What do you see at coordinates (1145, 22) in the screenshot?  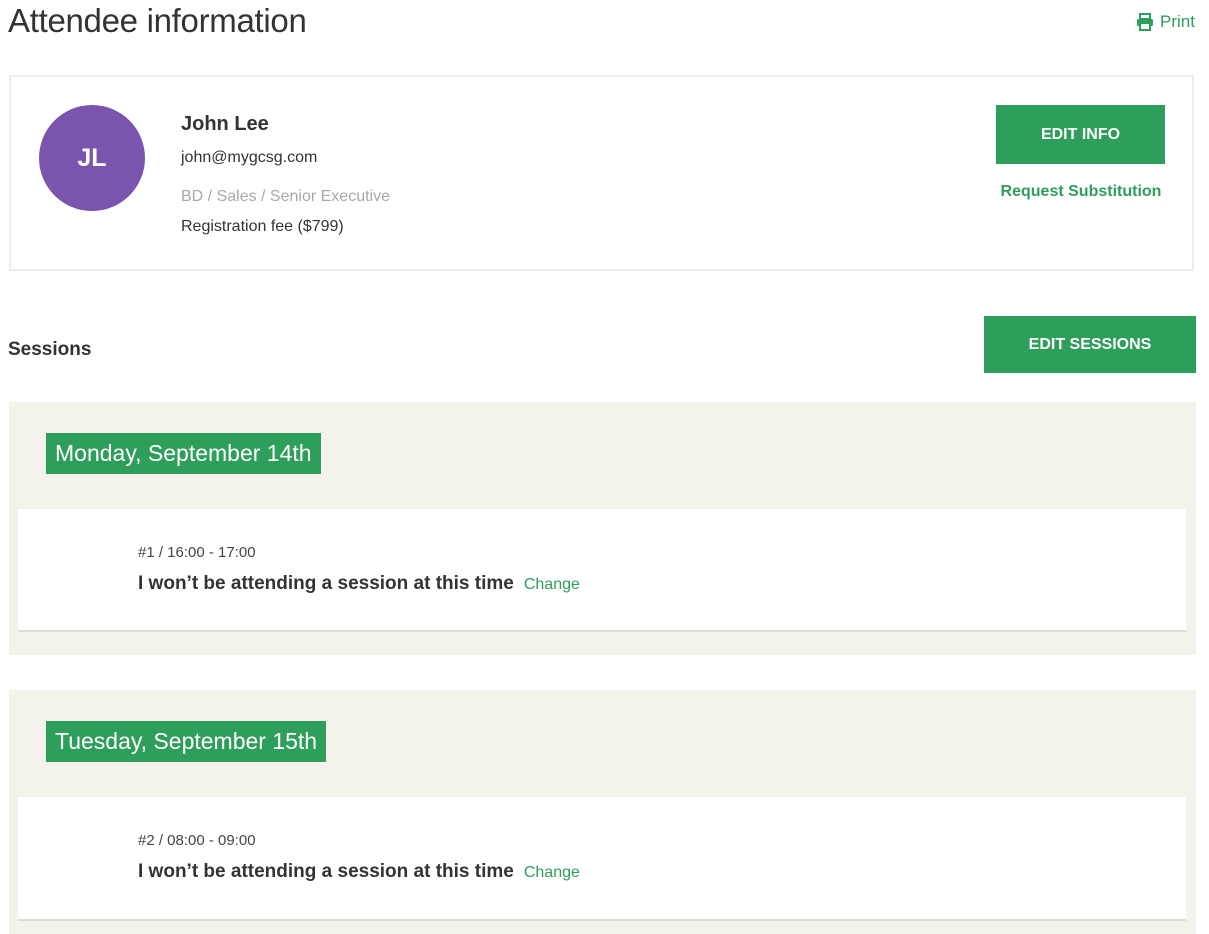 I see `printer-icon` at bounding box center [1145, 22].